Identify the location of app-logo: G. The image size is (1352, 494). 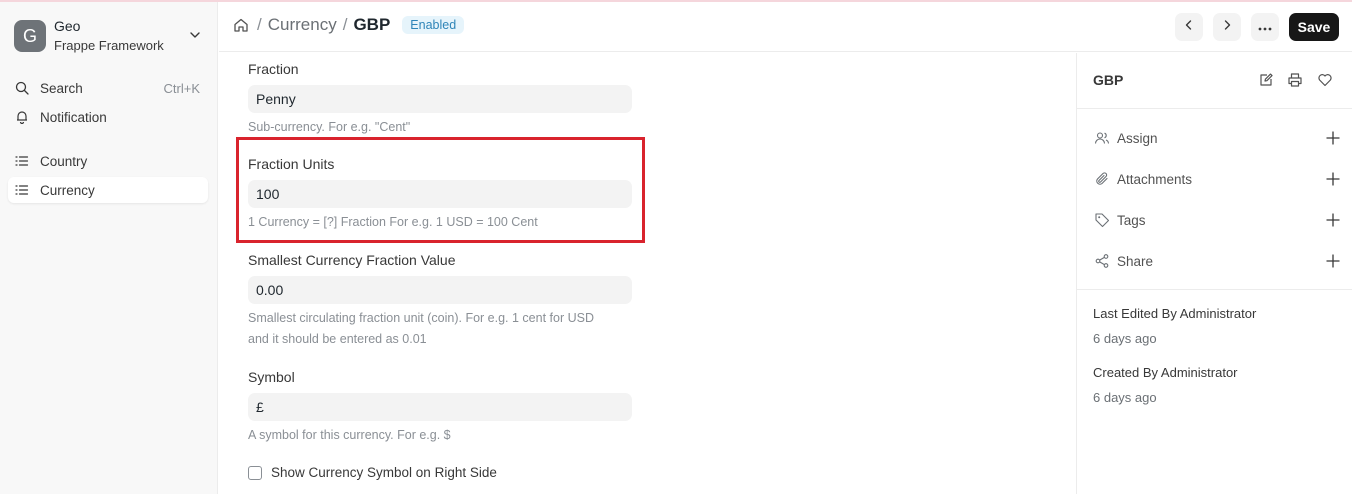
(30, 36).